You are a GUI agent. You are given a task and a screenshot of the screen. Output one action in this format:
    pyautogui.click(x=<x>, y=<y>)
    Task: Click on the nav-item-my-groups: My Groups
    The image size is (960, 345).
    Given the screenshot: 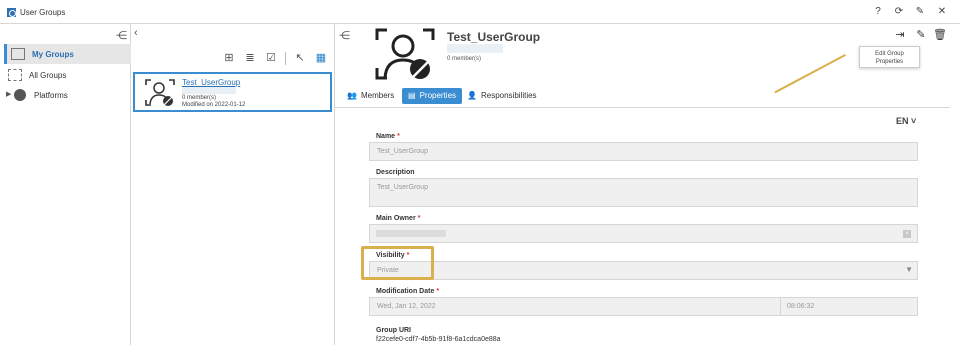 What is the action you would take?
    pyautogui.click(x=67, y=54)
    